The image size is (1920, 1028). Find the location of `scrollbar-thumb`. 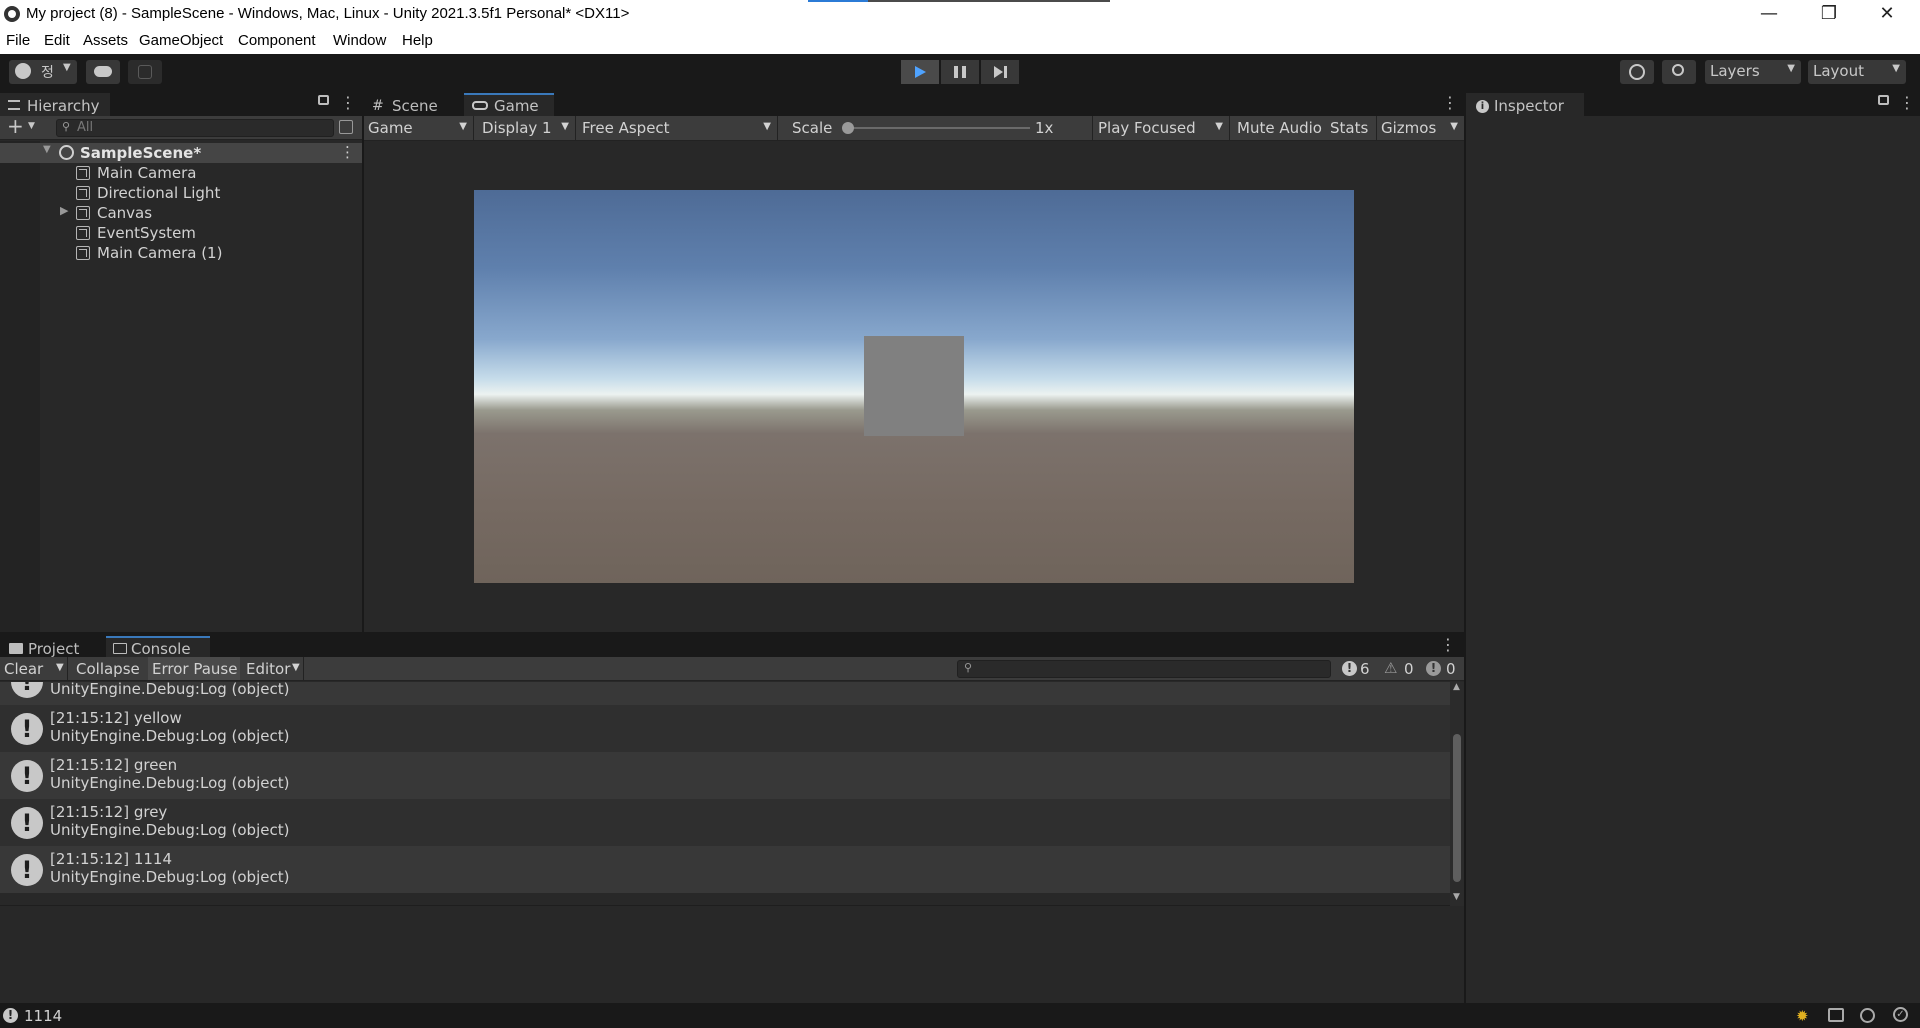

scrollbar-thumb is located at coordinates (1457, 808).